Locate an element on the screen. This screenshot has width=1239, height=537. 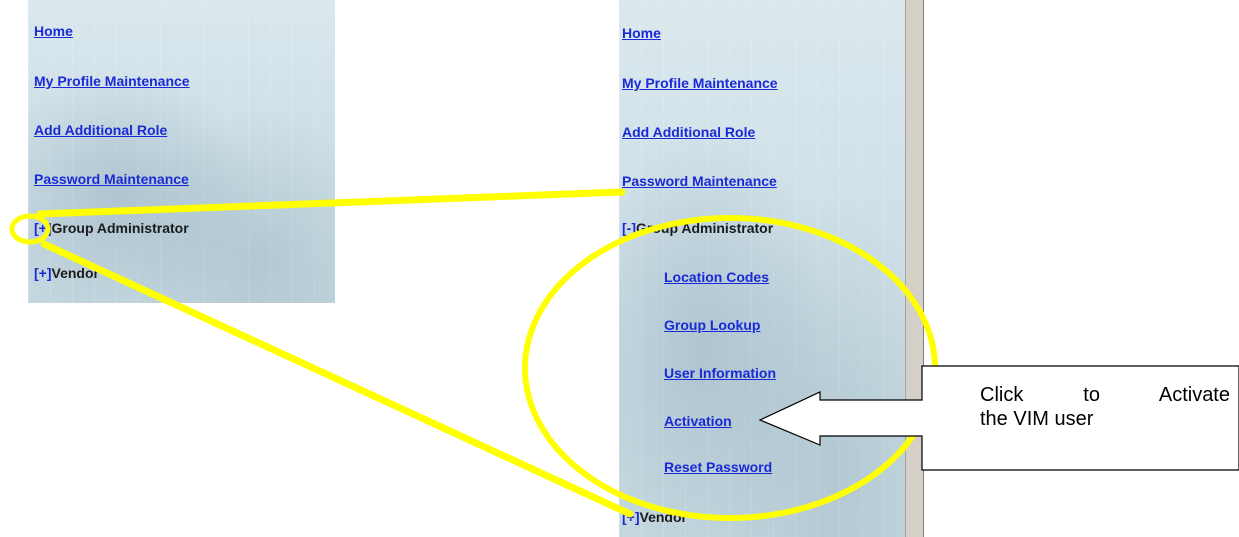
callout-text: Click to Activate the VIM user is located at coordinates (1105, 407).